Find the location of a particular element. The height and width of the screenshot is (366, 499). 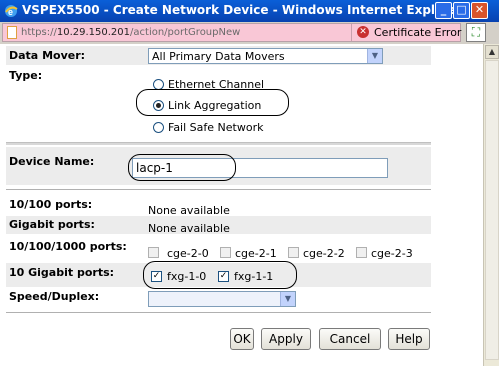

gigabit-ports-label: Gigabit ports: is located at coordinates (52, 224).